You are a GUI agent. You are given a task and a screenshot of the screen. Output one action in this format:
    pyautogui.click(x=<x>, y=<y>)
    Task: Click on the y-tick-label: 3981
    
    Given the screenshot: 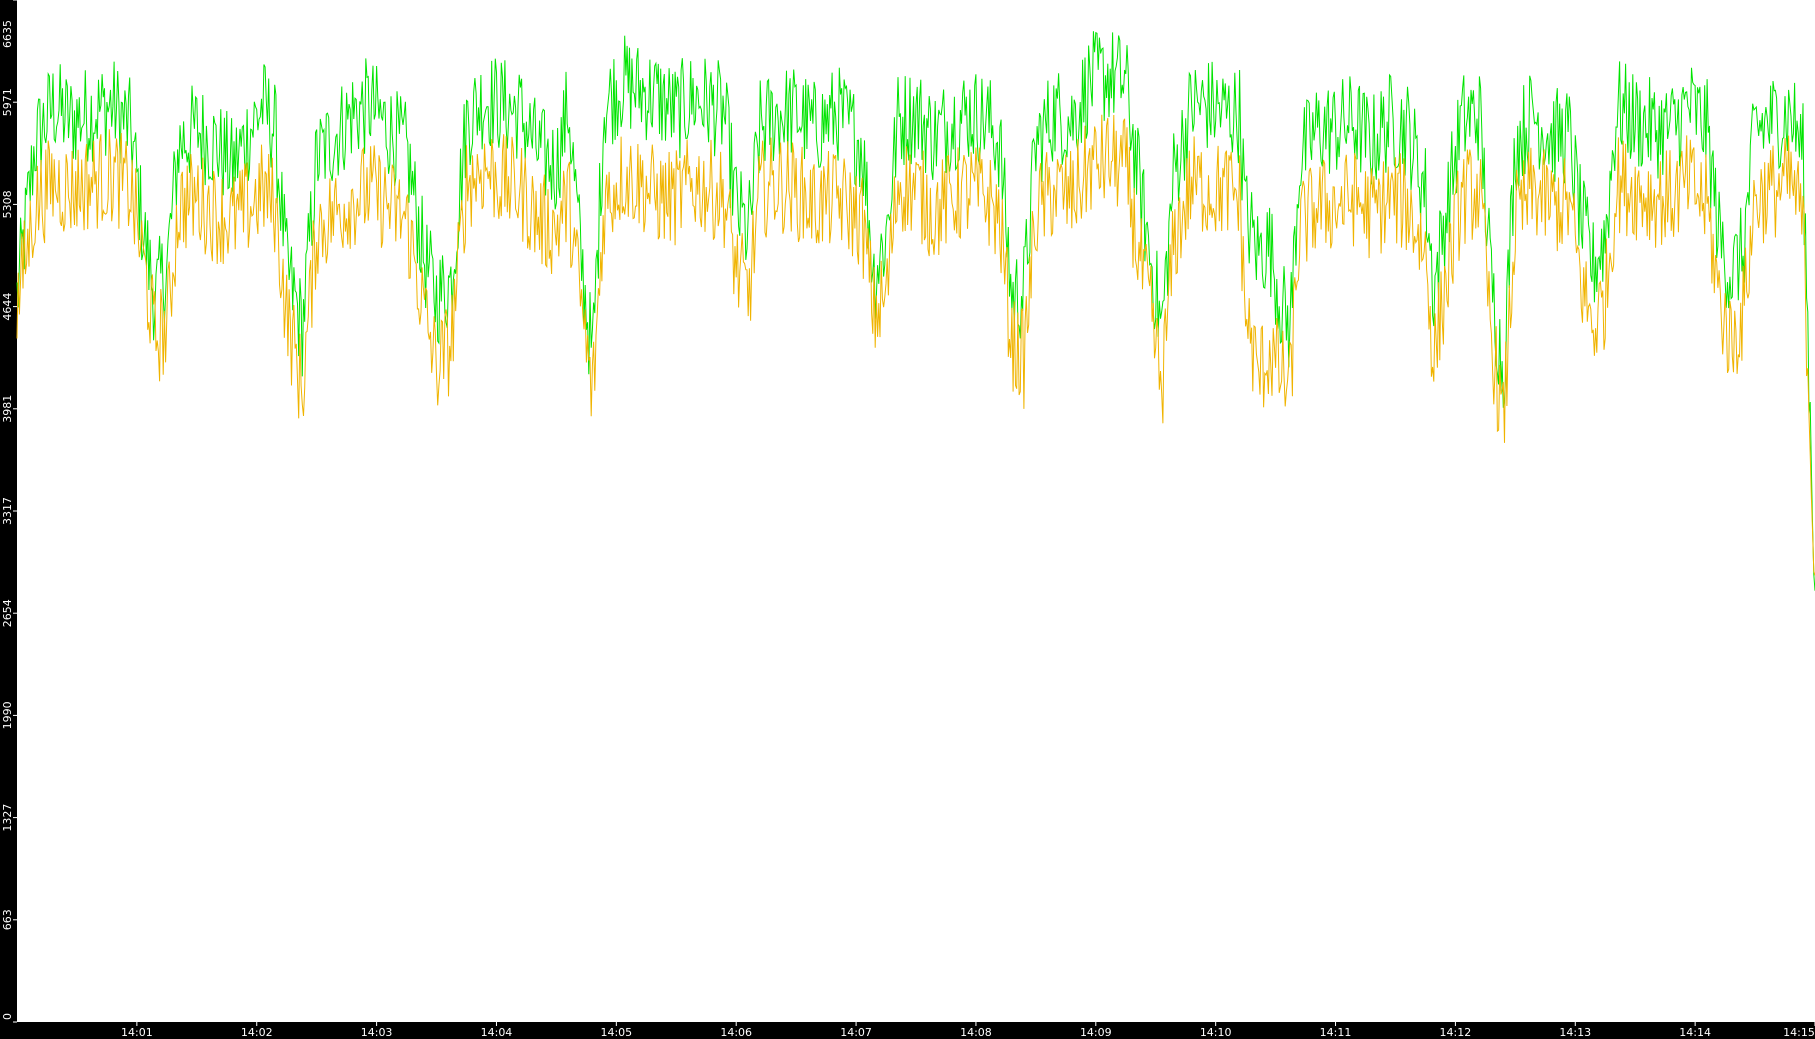 What is the action you would take?
    pyautogui.click(x=7, y=409)
    